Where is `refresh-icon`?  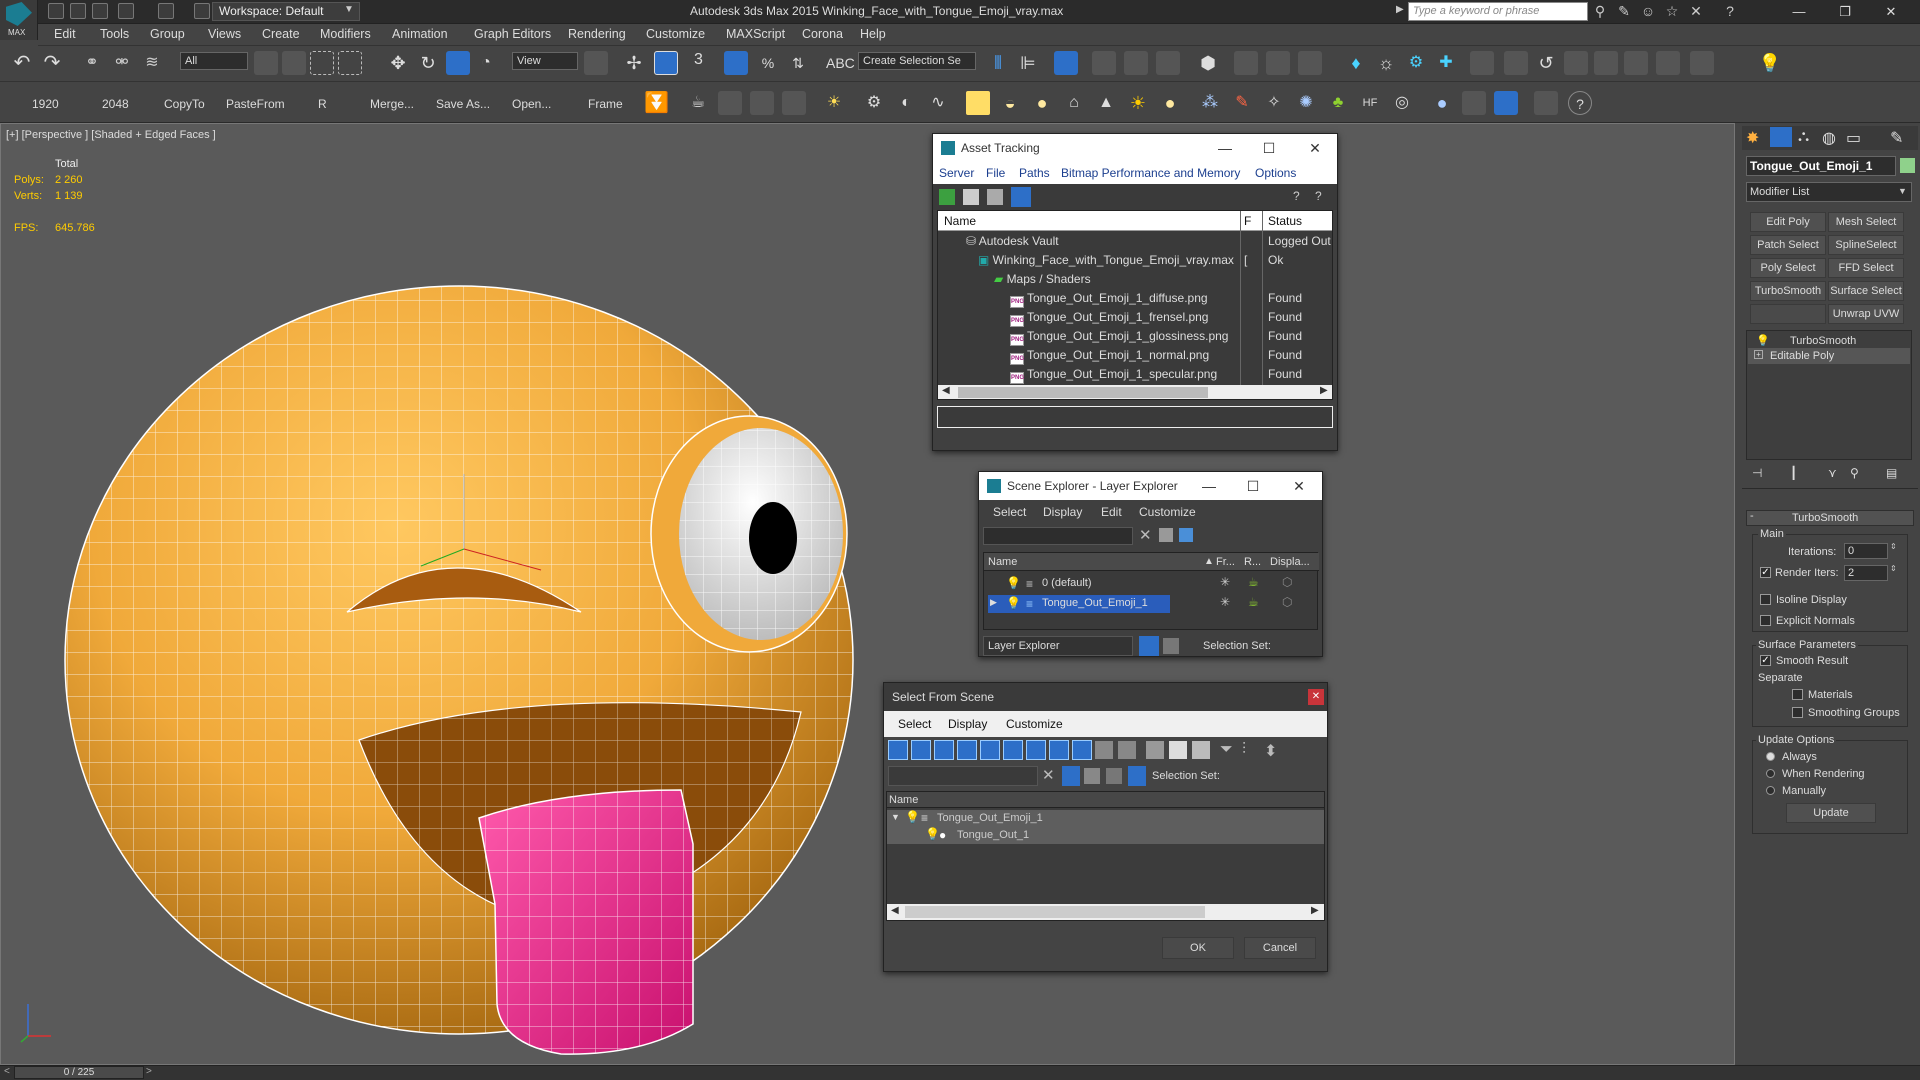 refresh-icon is located at coordinates (947, 197).